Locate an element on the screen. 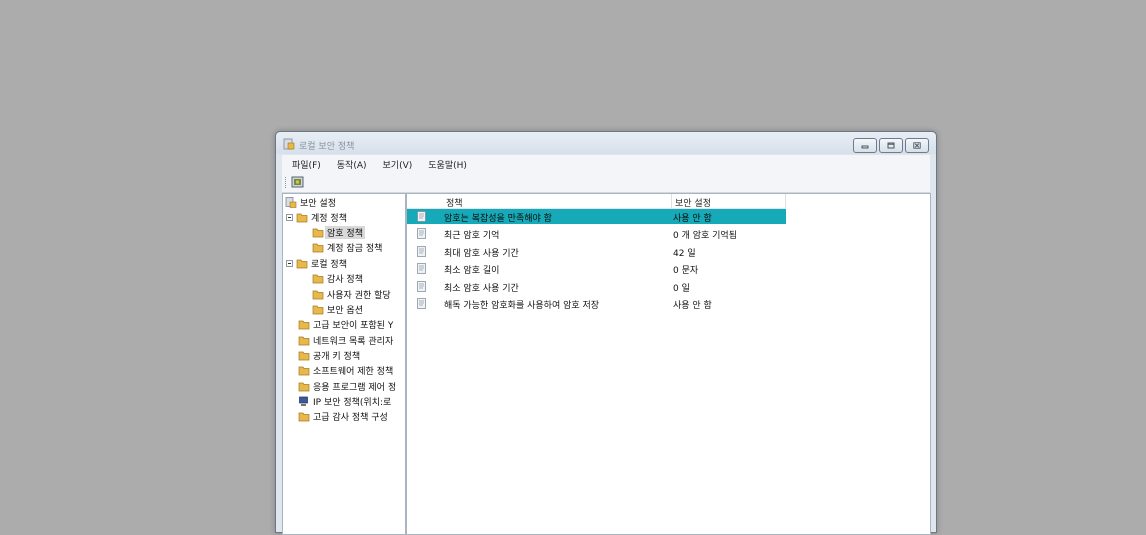 Image resolution: width=1146 pixels, height=535 pixels. maximize-button is located at coordinates (891, 145).